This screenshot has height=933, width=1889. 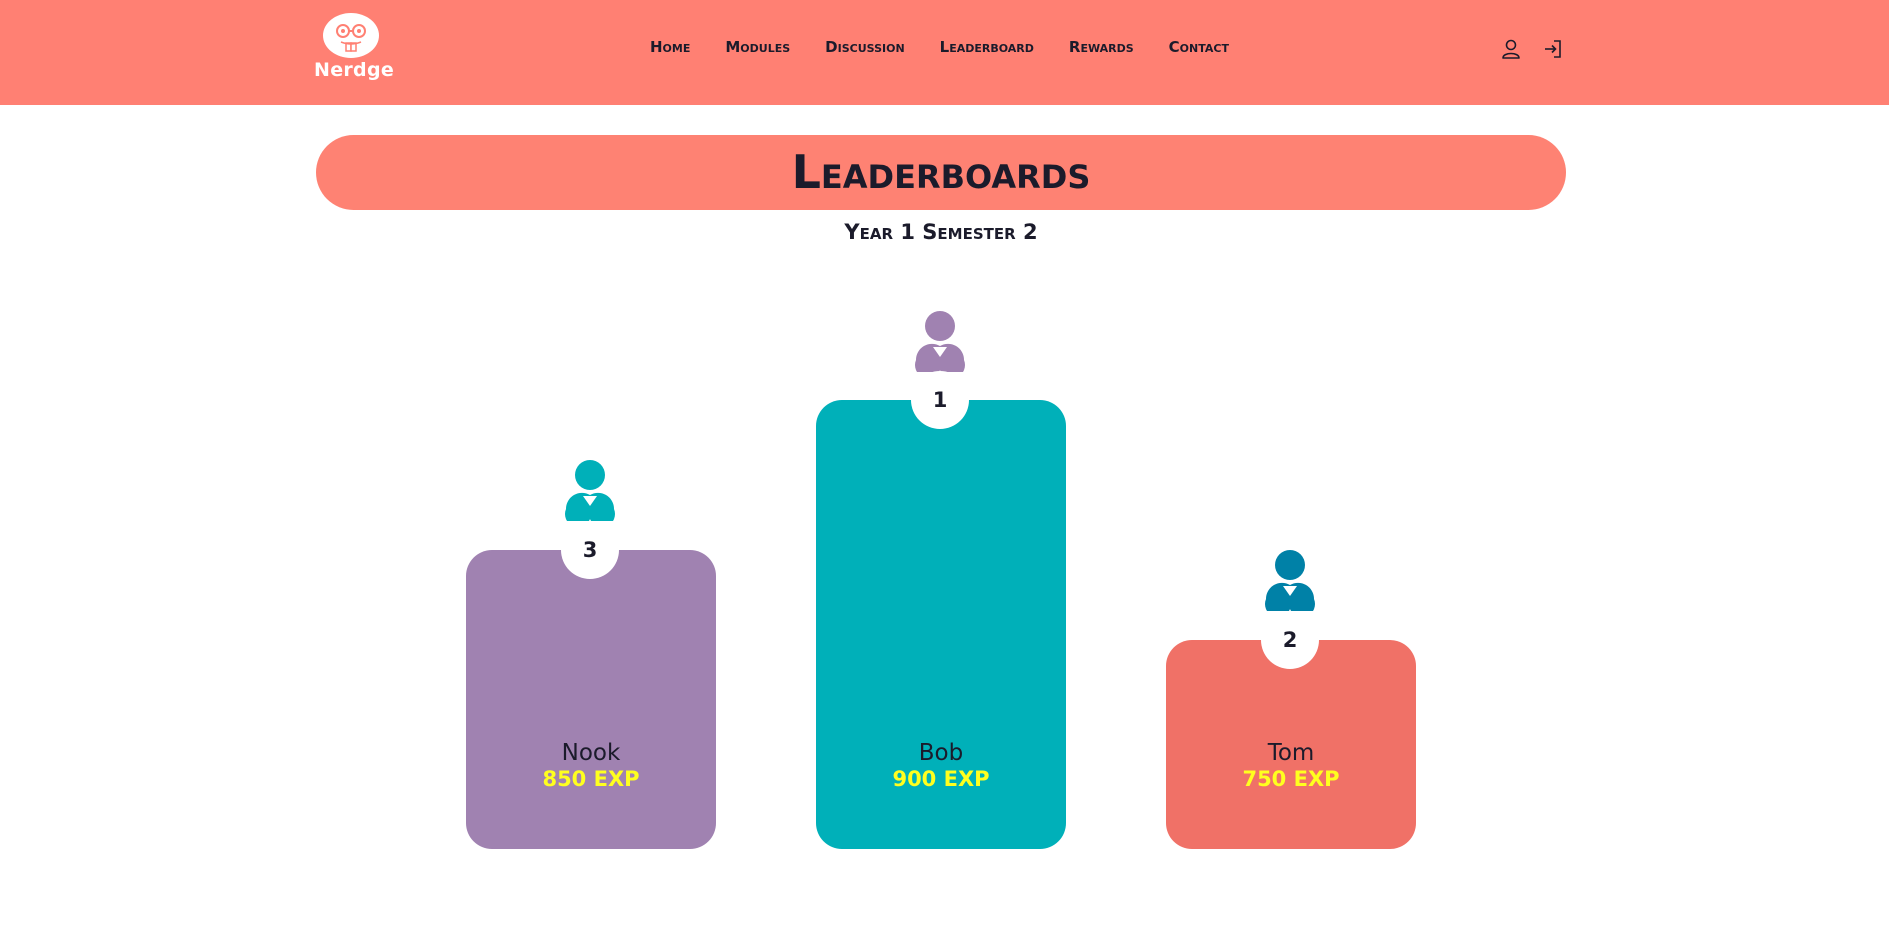 I want to click on login-icon, so click(x=1553, y=49).